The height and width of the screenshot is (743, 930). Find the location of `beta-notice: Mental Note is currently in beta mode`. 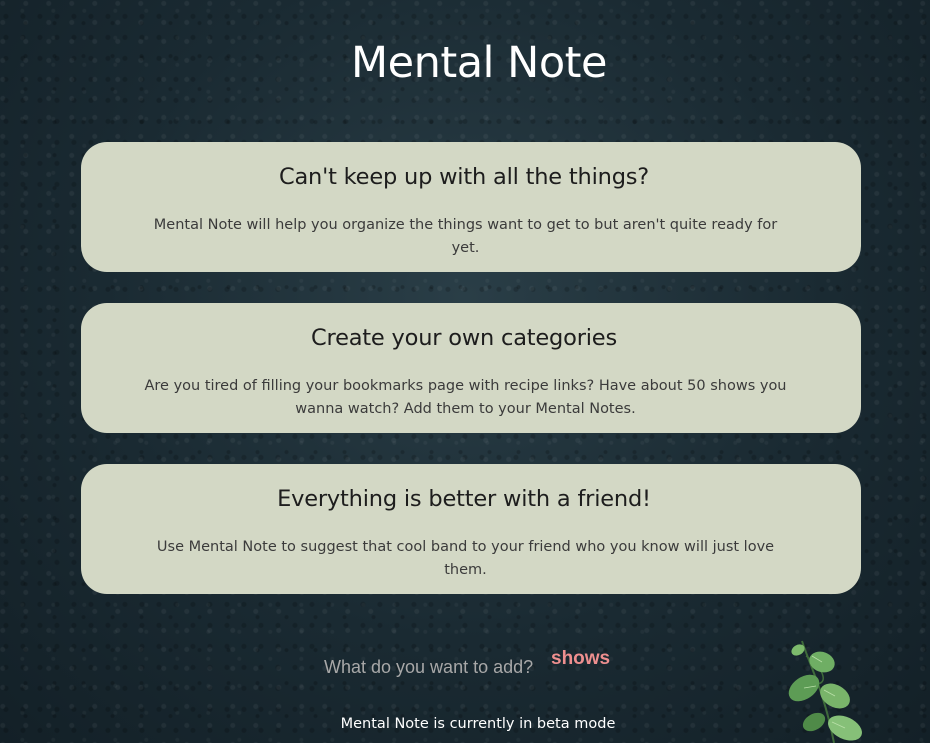

beta-notice: Mental Note is currently in beta mode is located at coordinates (478, 724).